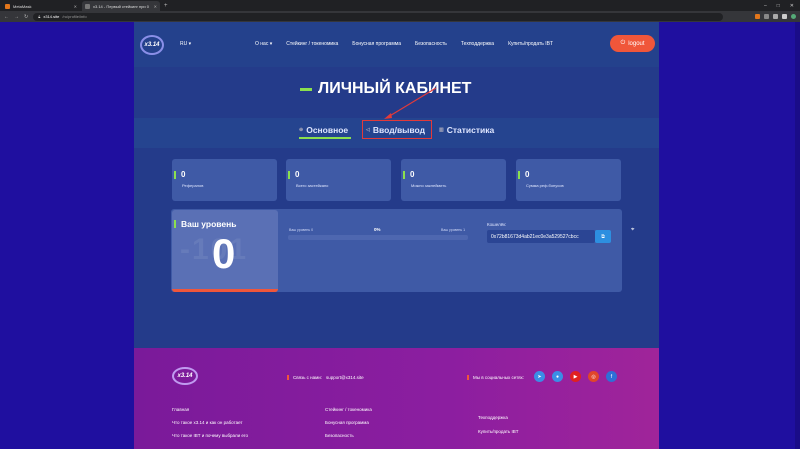 The image size is (800, 449). What do you see at coordinates (765, 6) in the screenshot?
I see `minimize-button: –` at bounding box center [765, 6].